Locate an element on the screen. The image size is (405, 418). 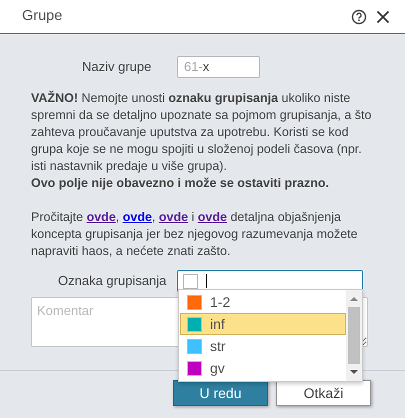
field-label: Naziv grupe is located at coordinates (117, 67).